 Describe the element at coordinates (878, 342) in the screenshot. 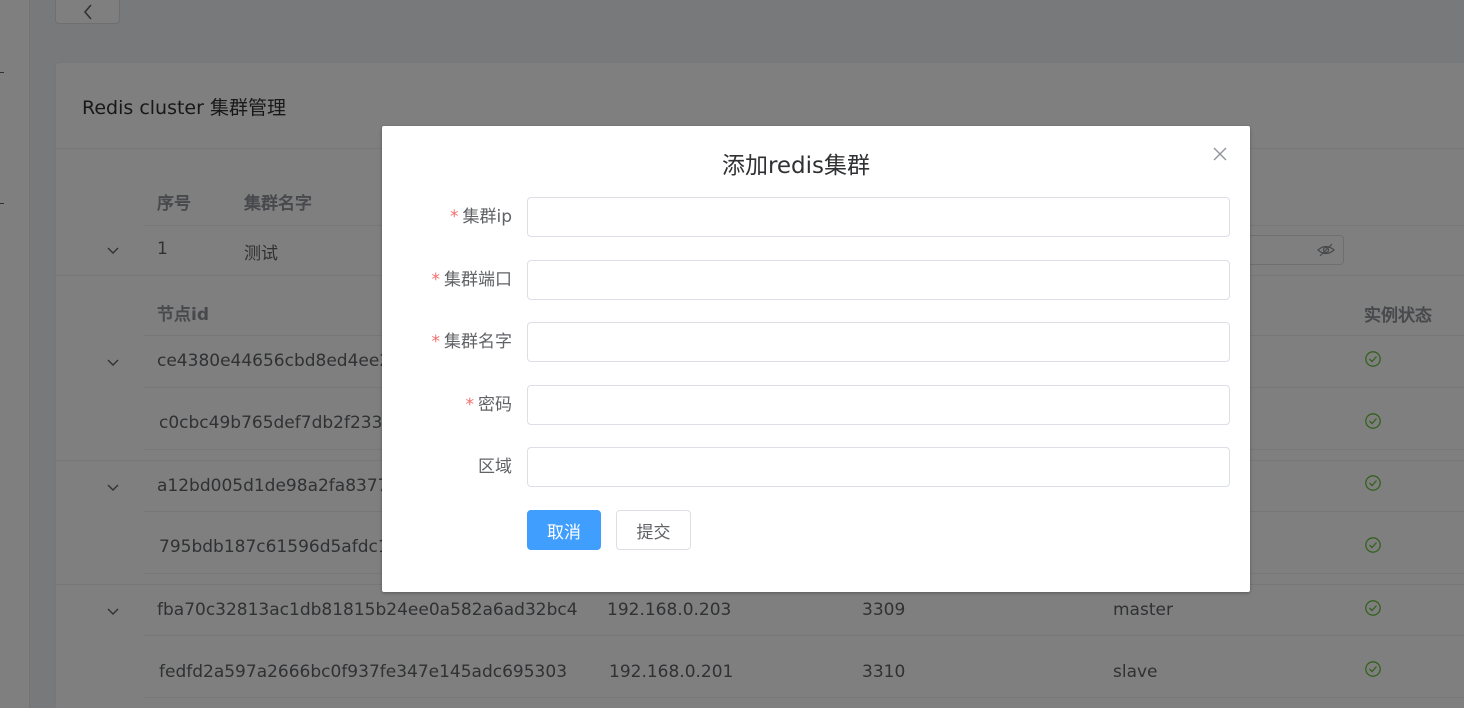

I see `cluster-name-input` at that location.